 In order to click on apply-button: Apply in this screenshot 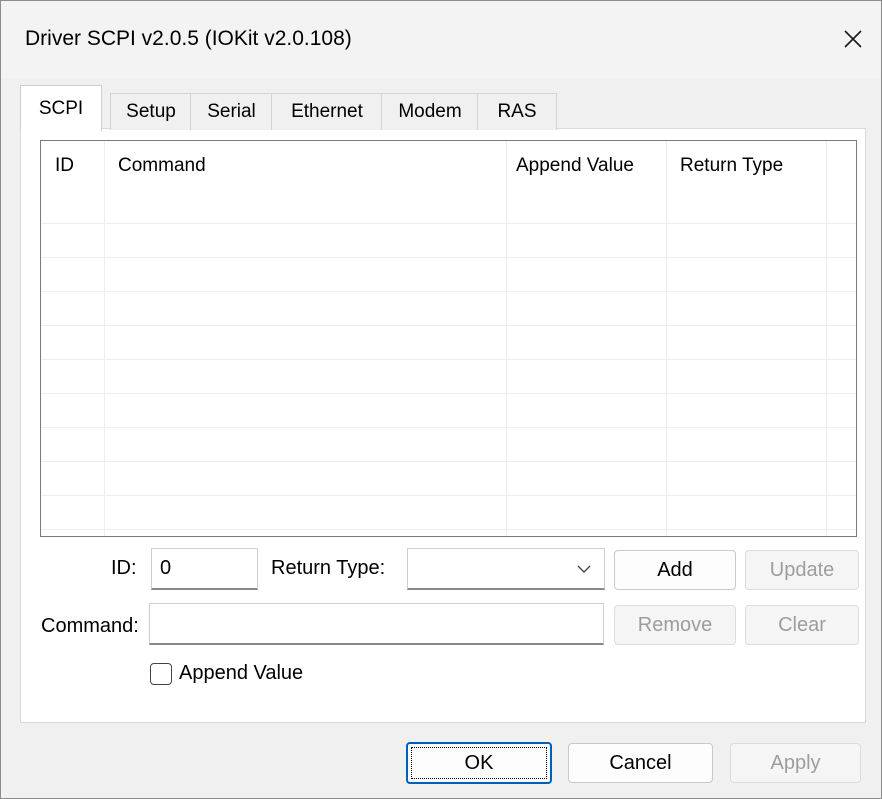, I will do `click(795, 763)`.